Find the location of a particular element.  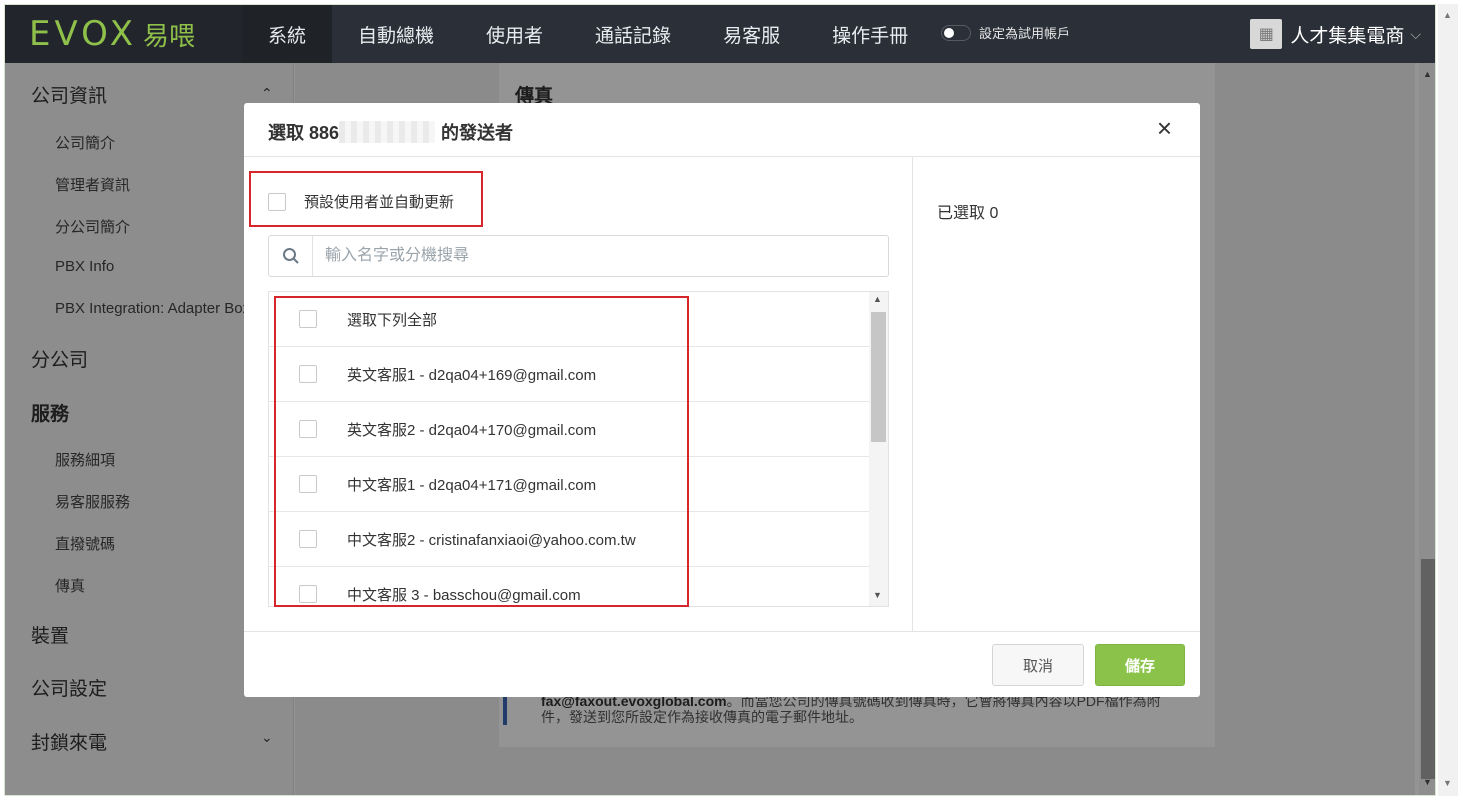

logo: EVOX 易喂 is located at coordinates (123, 34).